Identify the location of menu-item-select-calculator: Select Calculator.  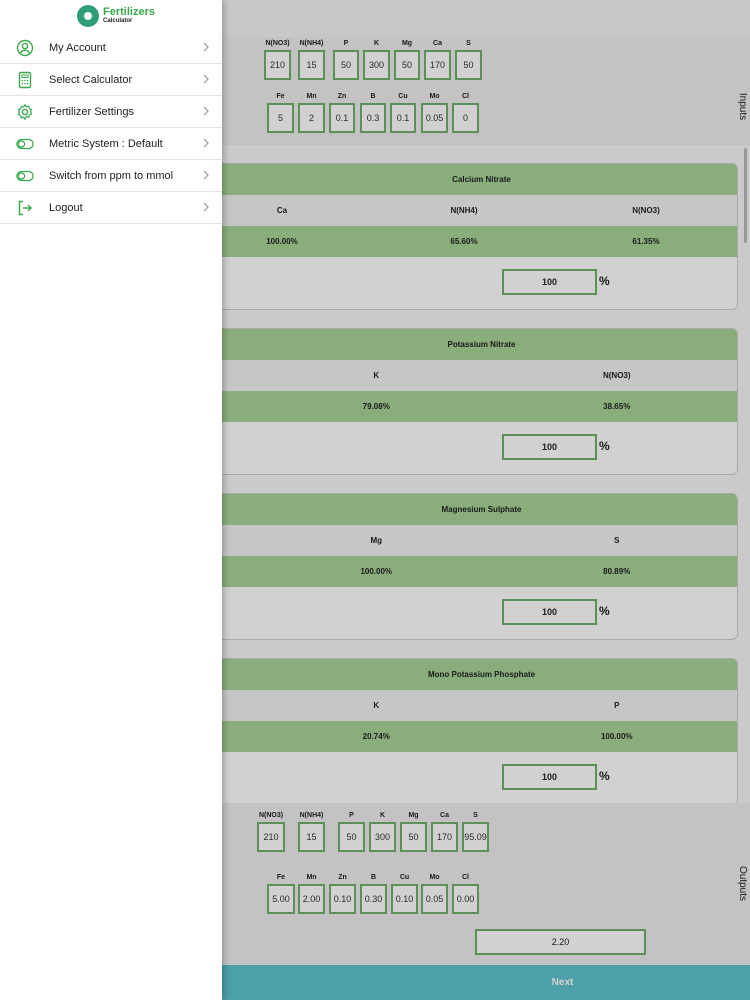
(111, 80).